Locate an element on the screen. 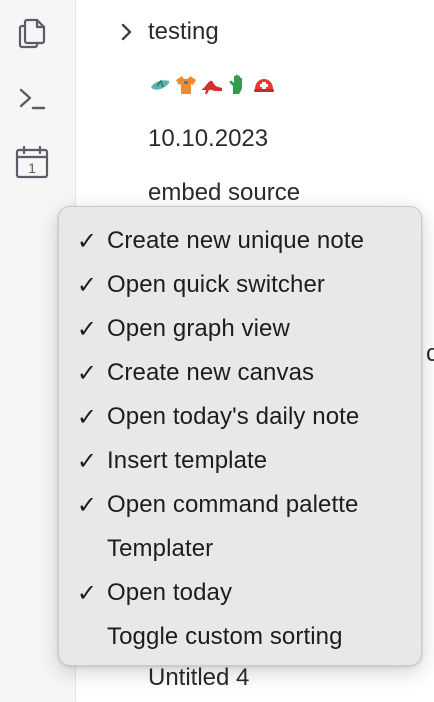  menu-item-create-new-canvas: ✓ Create new canvas is located at coordinates (240, 373).